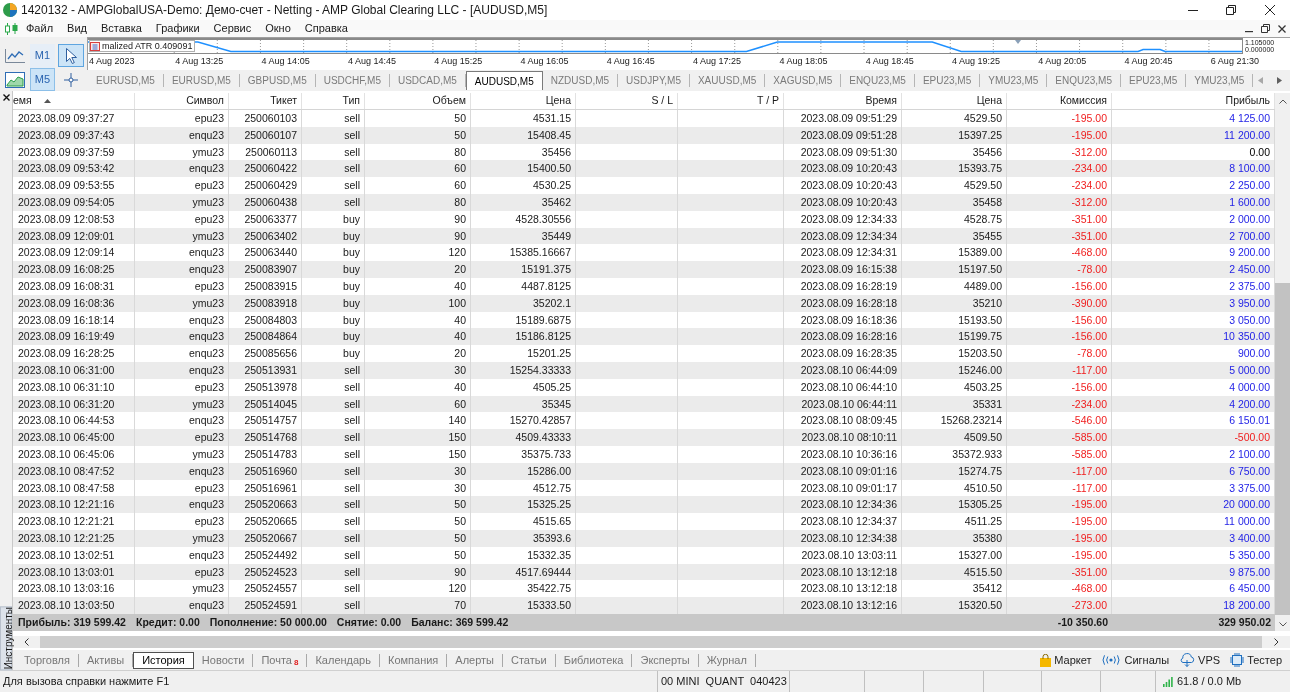 This screenshot has width=1290, height=692. Describe the element at coordinates (580, 80) in the screenshot. I see `chart-tab: NZDUSD,M5` at that location.